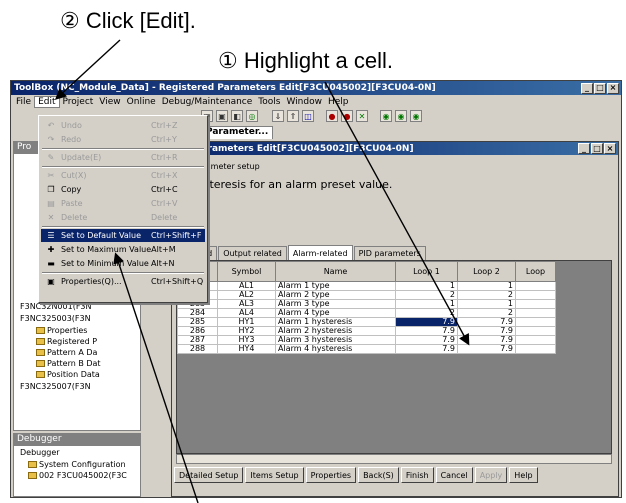 The height and width of the screenshot is (503, 626). What do you see at coordinates (491, 475) in the screenshot?
I see `button-apply: Apply` at bounding box center [491, 475].